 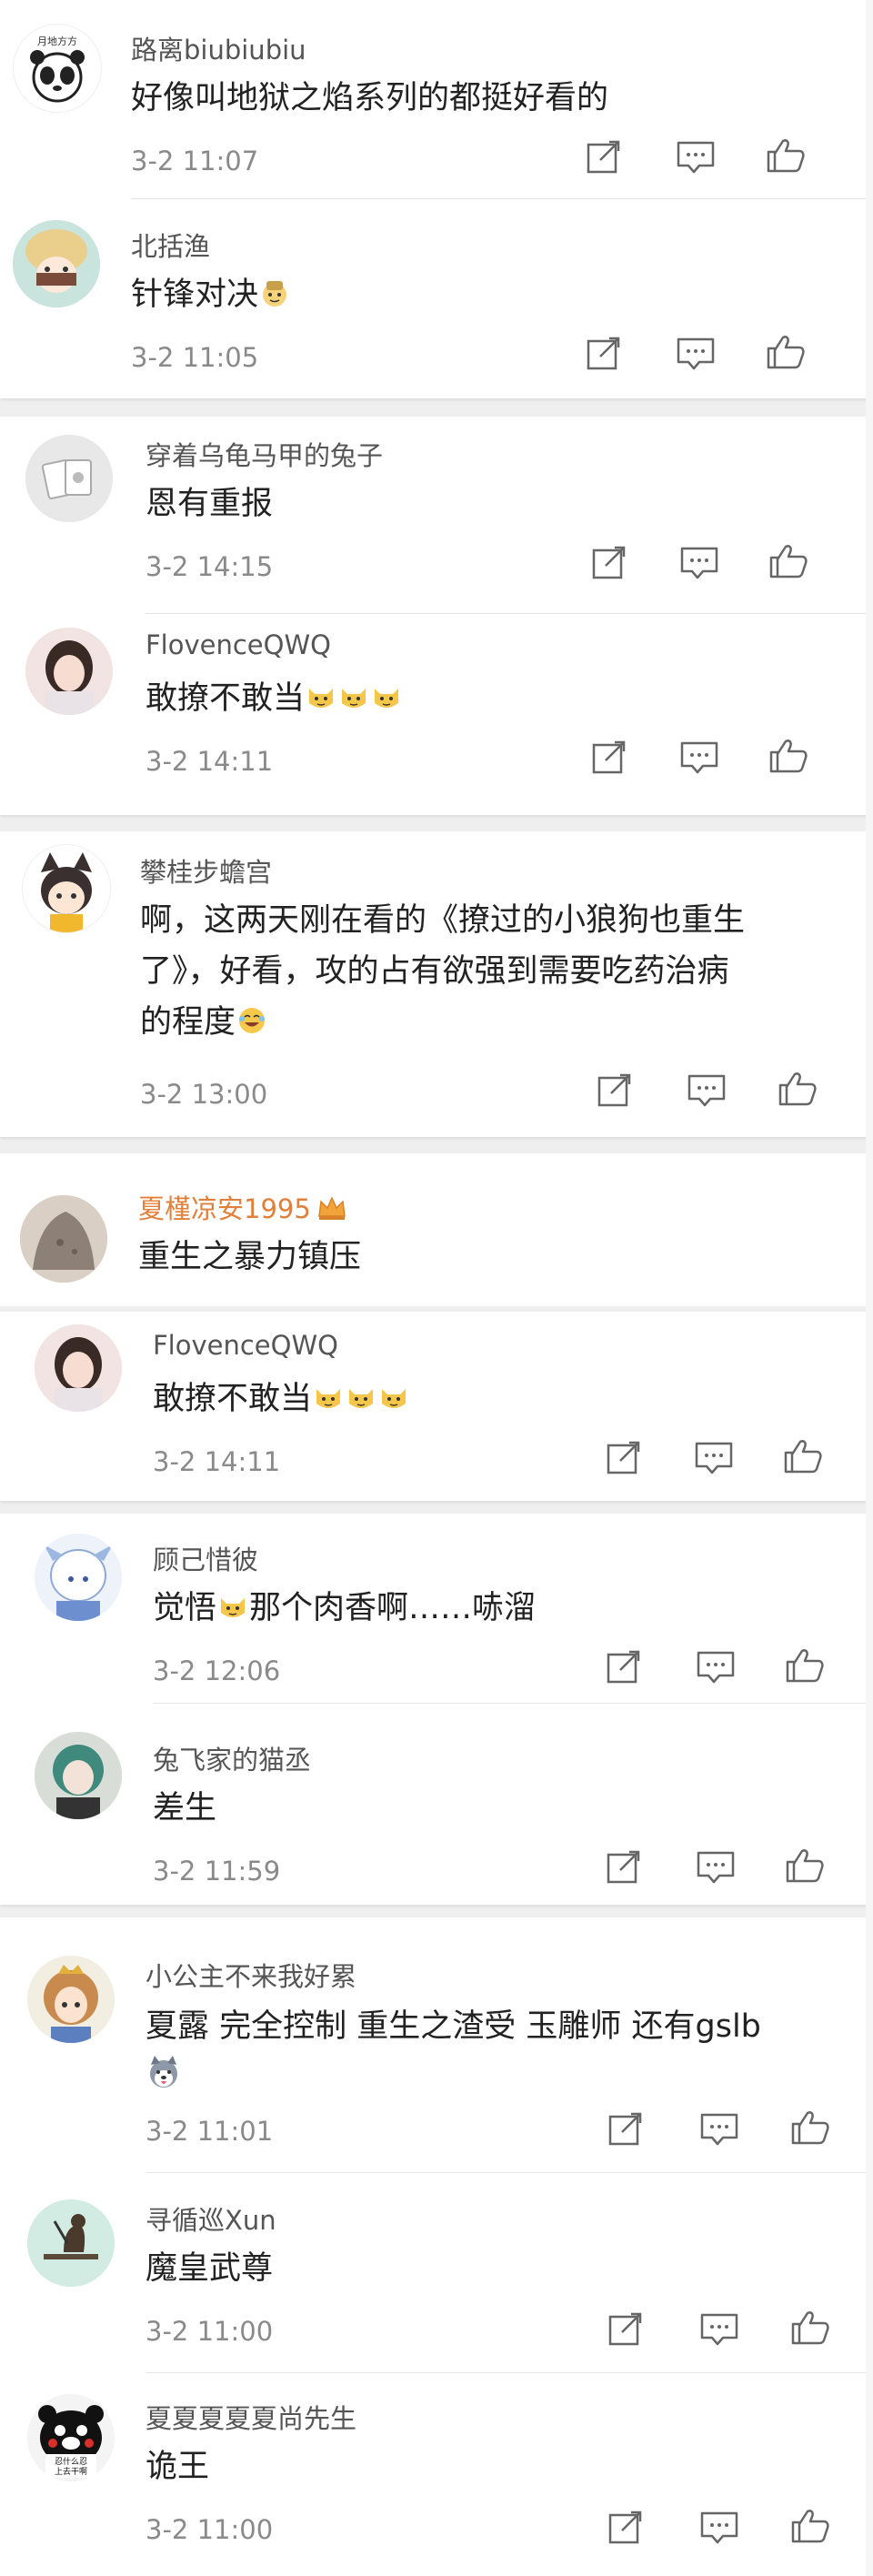 I want to click on comment-time: 3-2 14:11, so click(x=217, y=1461).